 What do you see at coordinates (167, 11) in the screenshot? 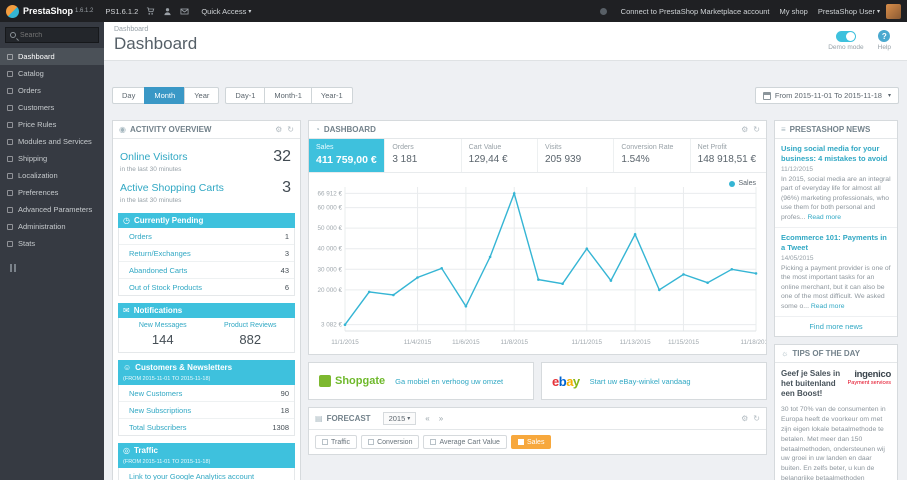
I see `customers-notification-icon` at bounding box center [167, 11].